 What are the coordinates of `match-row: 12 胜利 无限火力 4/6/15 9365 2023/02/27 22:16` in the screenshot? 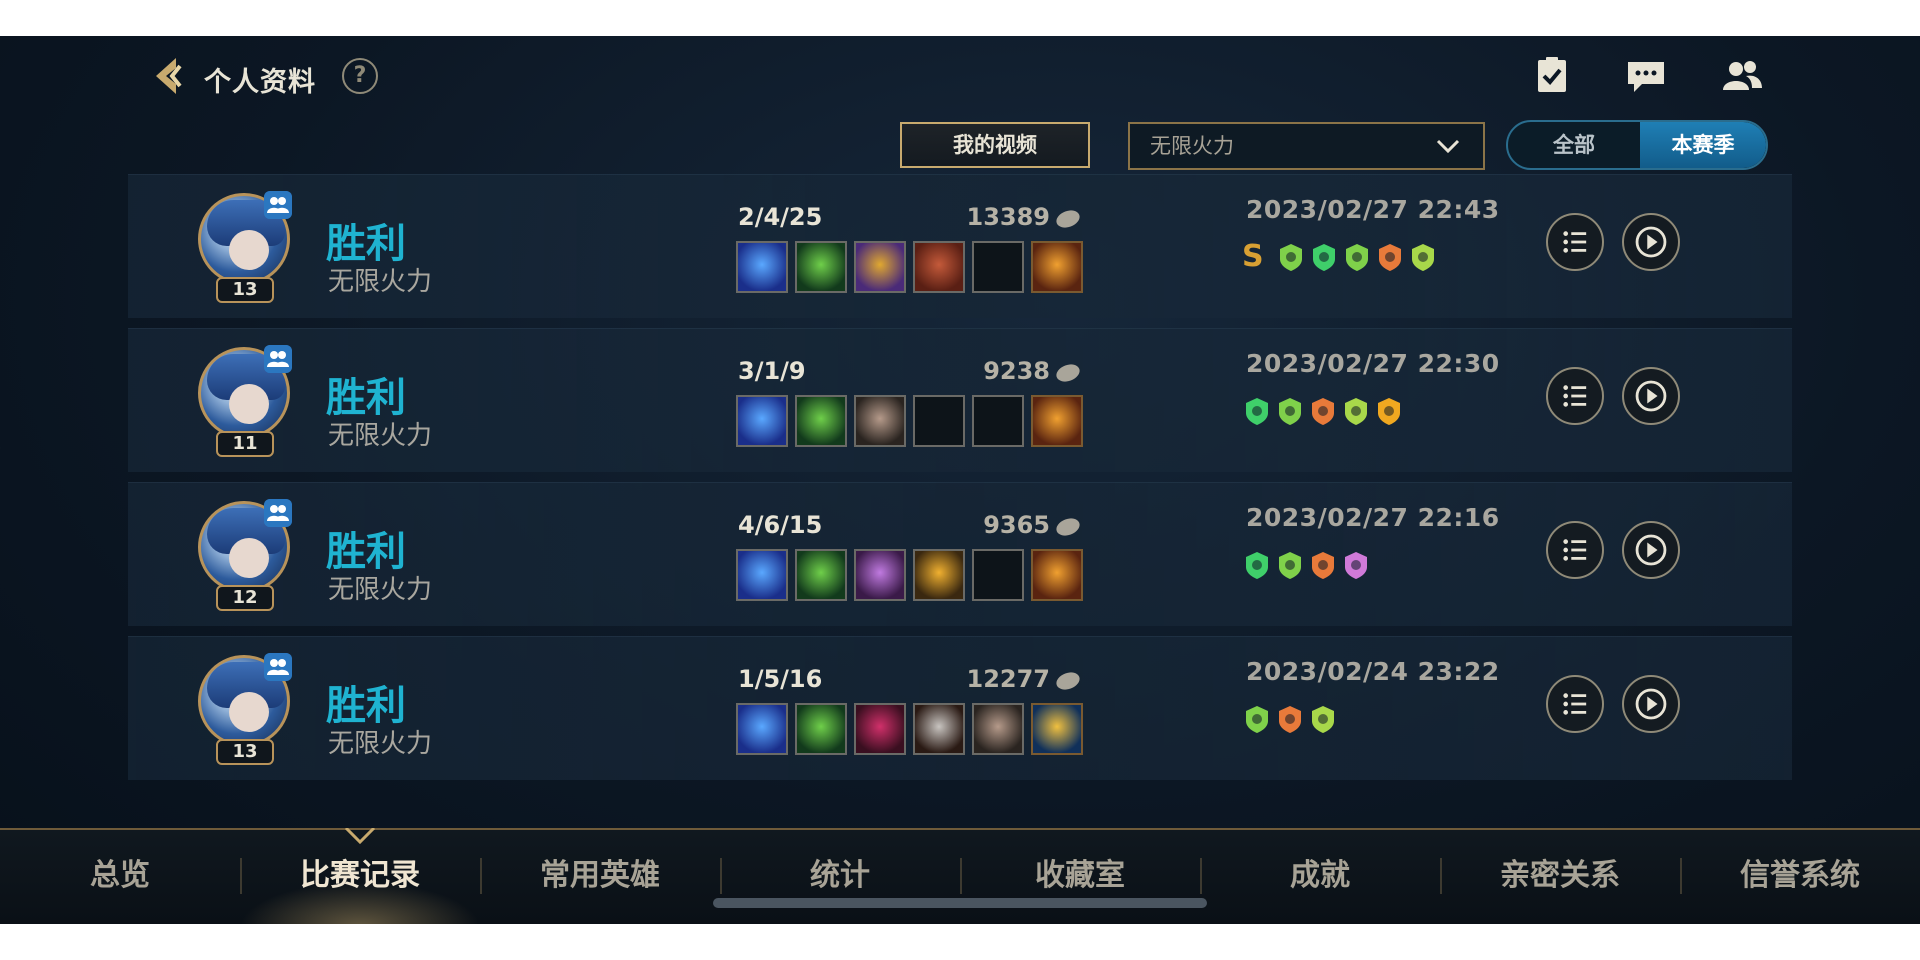 It's located at (960, 554).